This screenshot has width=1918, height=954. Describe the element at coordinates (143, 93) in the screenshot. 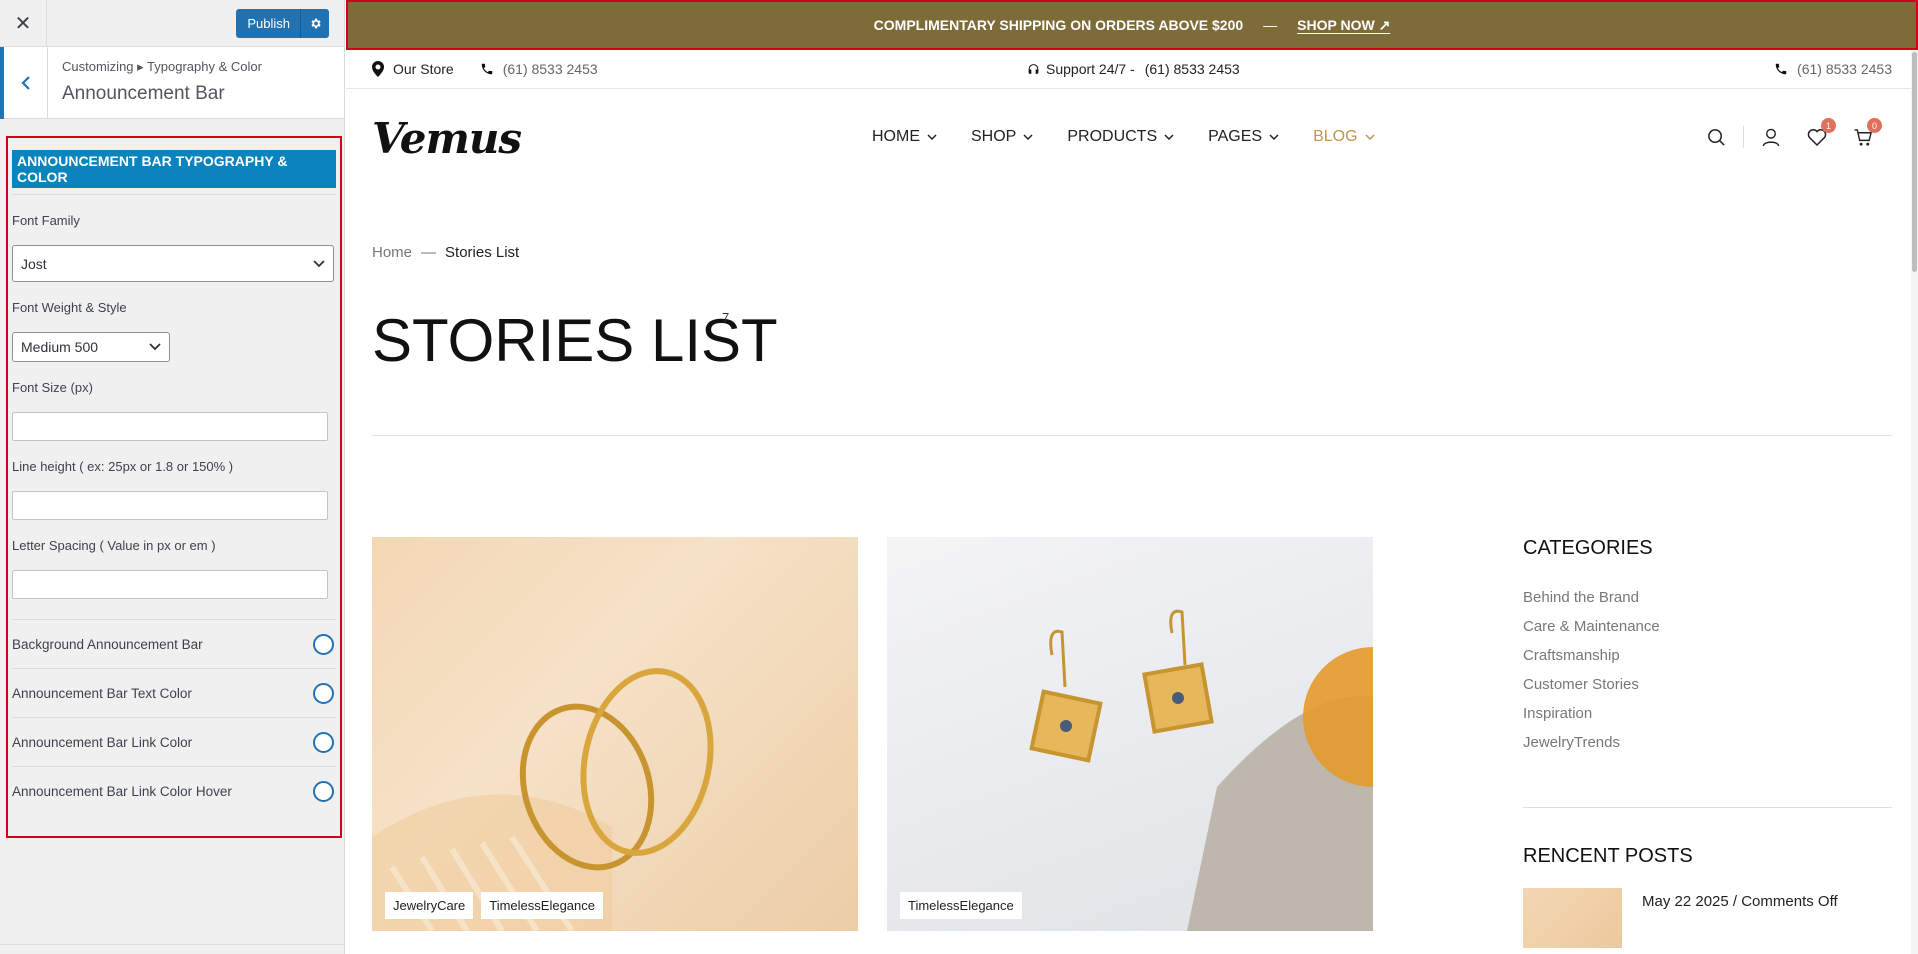

I see `section-title: Announcement Bar` at that location.